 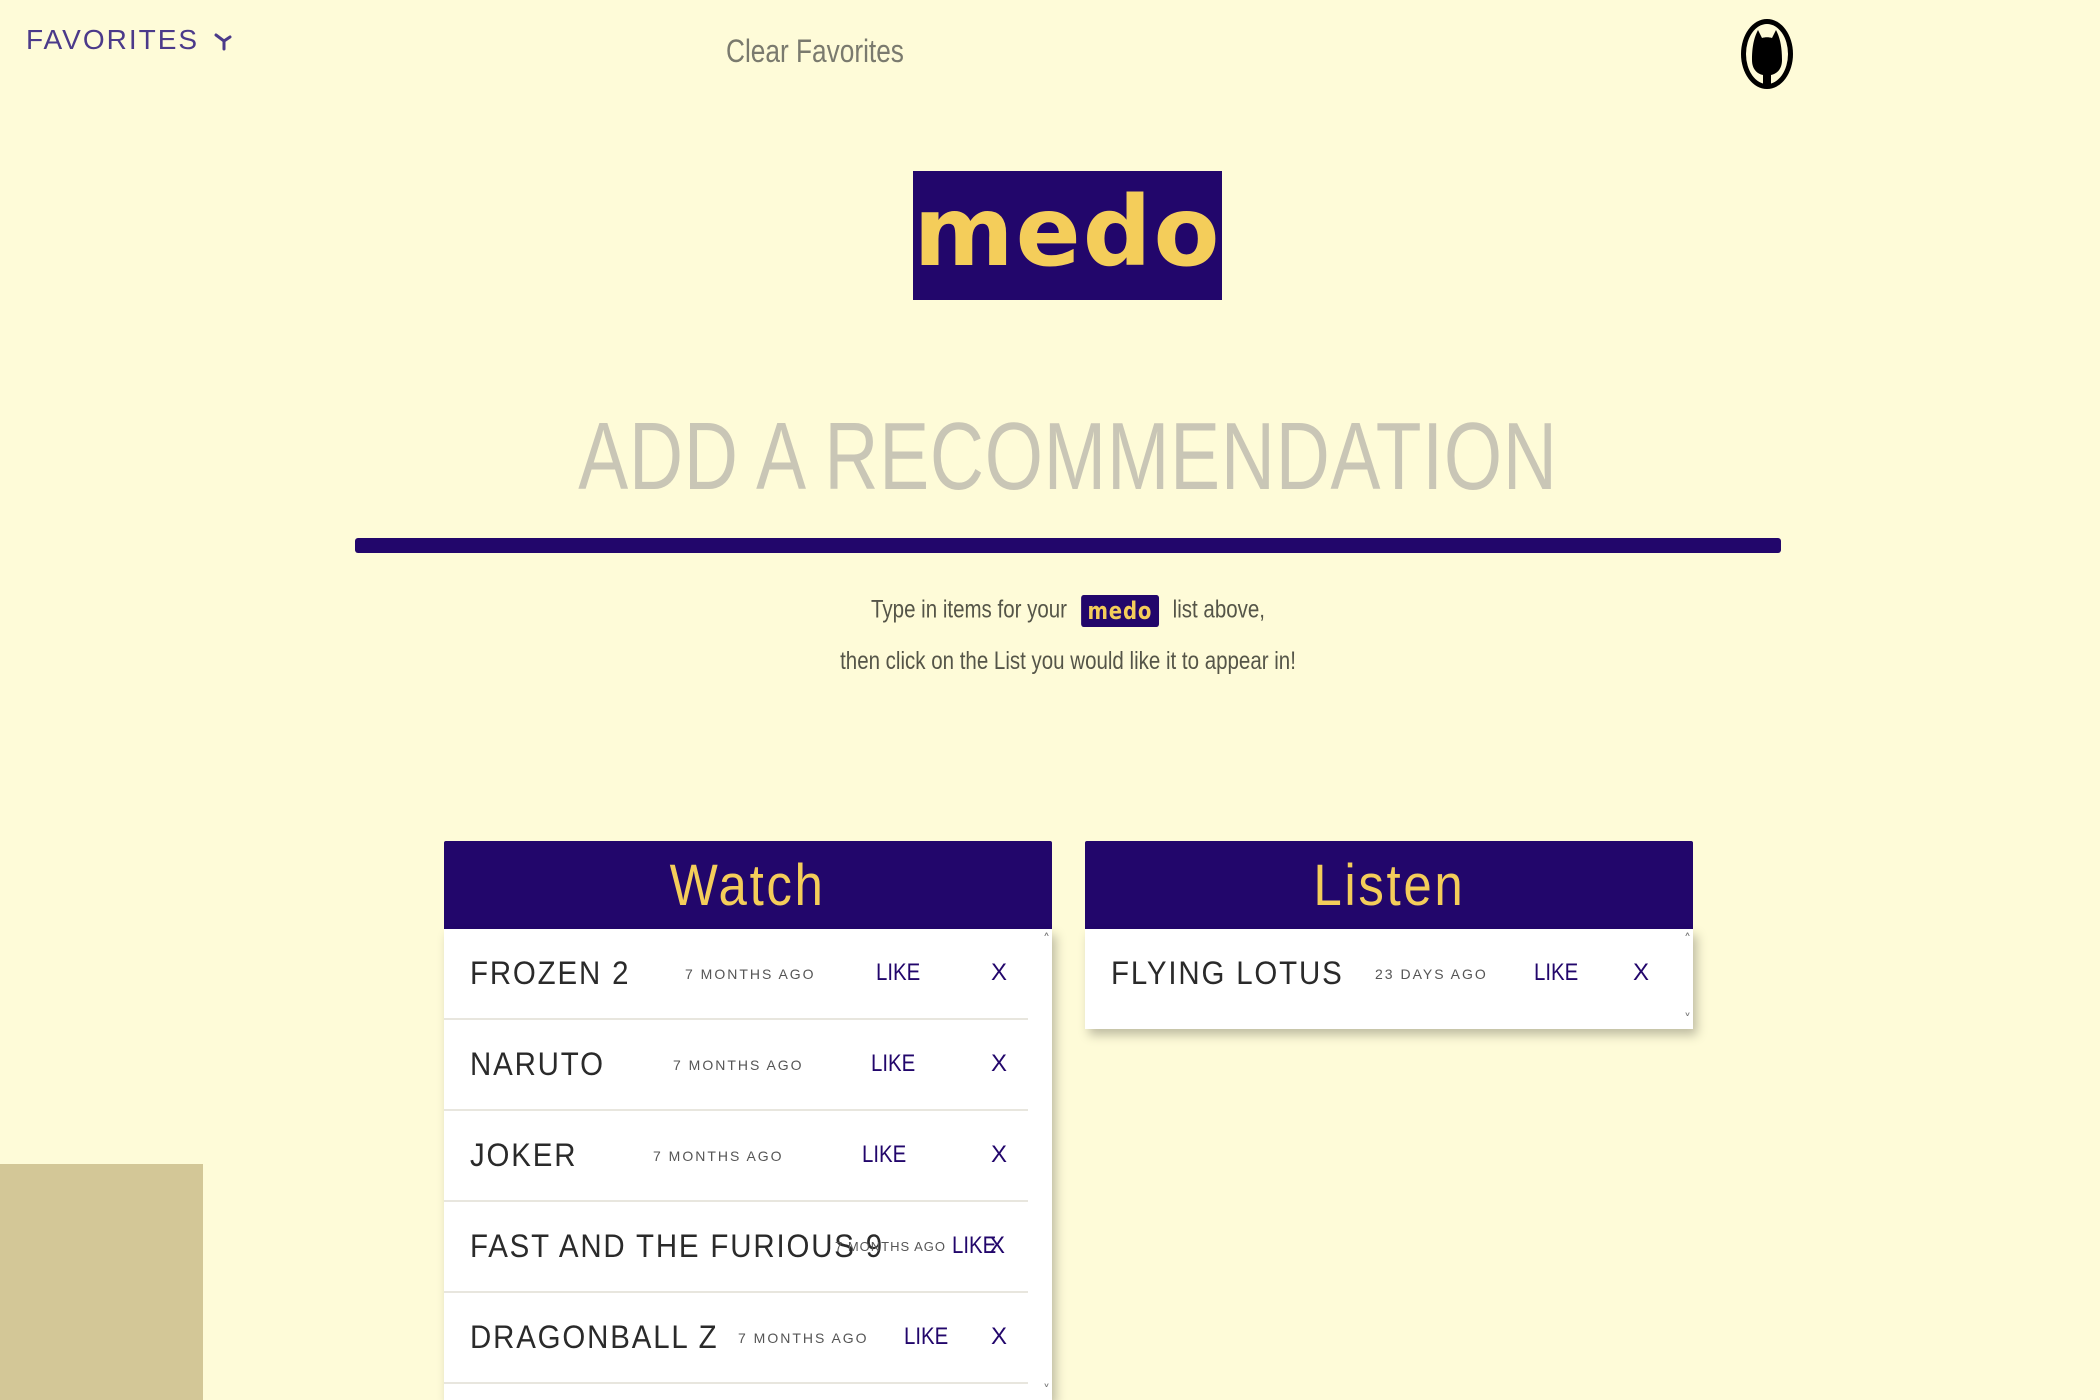 What do you see at coordinates (550, 973) in the screenshot?
I see `item-title: FROZEN 2` at bounding box center [550, 973].